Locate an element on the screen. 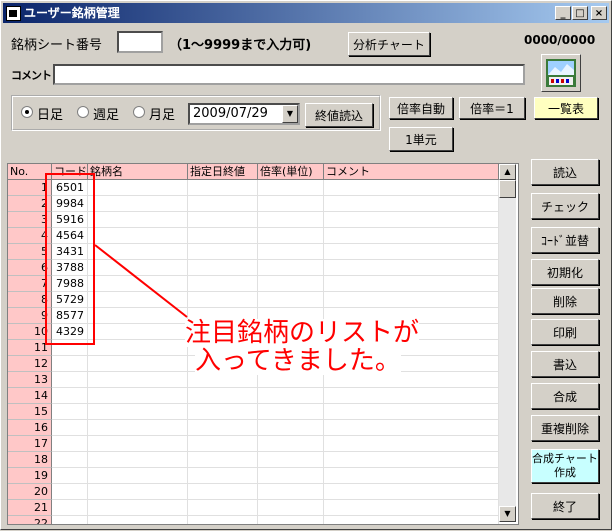 The height and width of the screenshot is (531, 612). exit-button: 終了 is located at coordinates (565, 506).